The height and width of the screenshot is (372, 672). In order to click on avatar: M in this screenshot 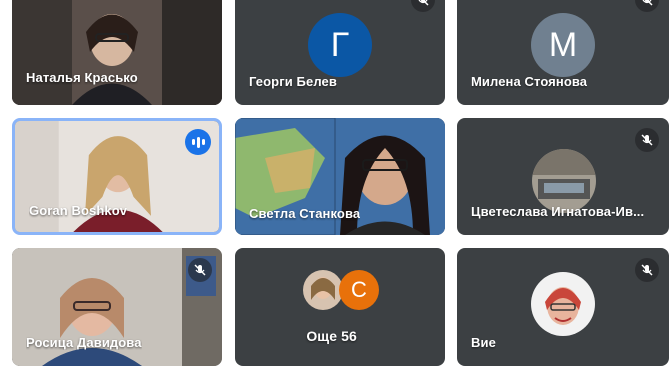, I will do `click(563, 45)`.